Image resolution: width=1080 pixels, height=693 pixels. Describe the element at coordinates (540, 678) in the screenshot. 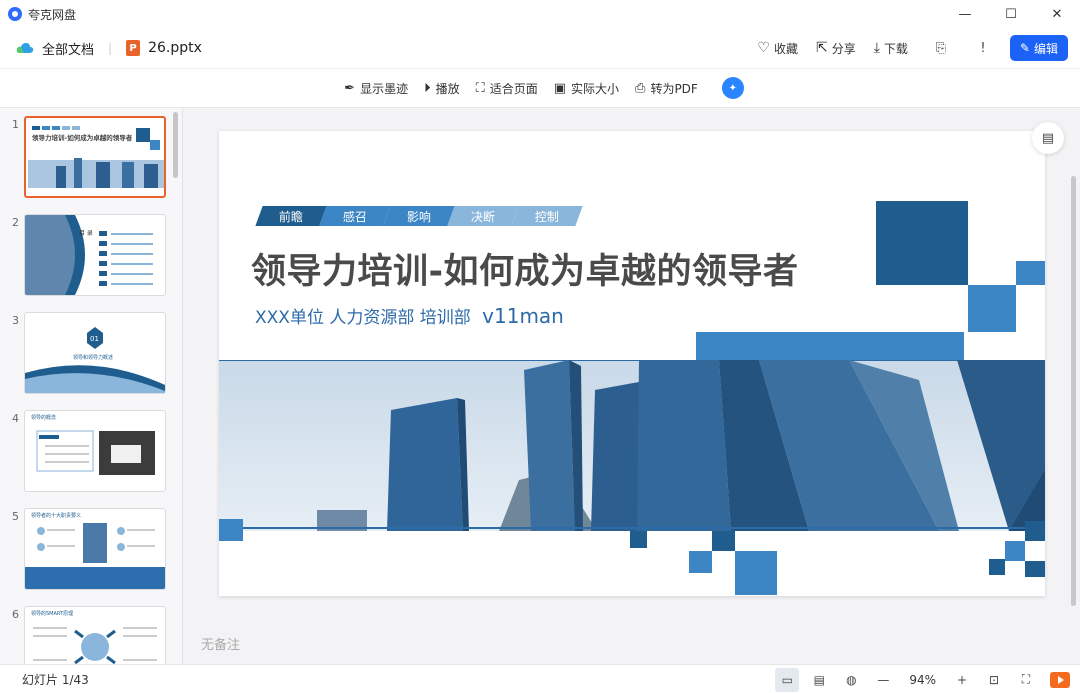

I see `status-bar: 幻灯片 1/43 ▭ ▤ ◍ — 94% + ⊡ ⛶` at that location.